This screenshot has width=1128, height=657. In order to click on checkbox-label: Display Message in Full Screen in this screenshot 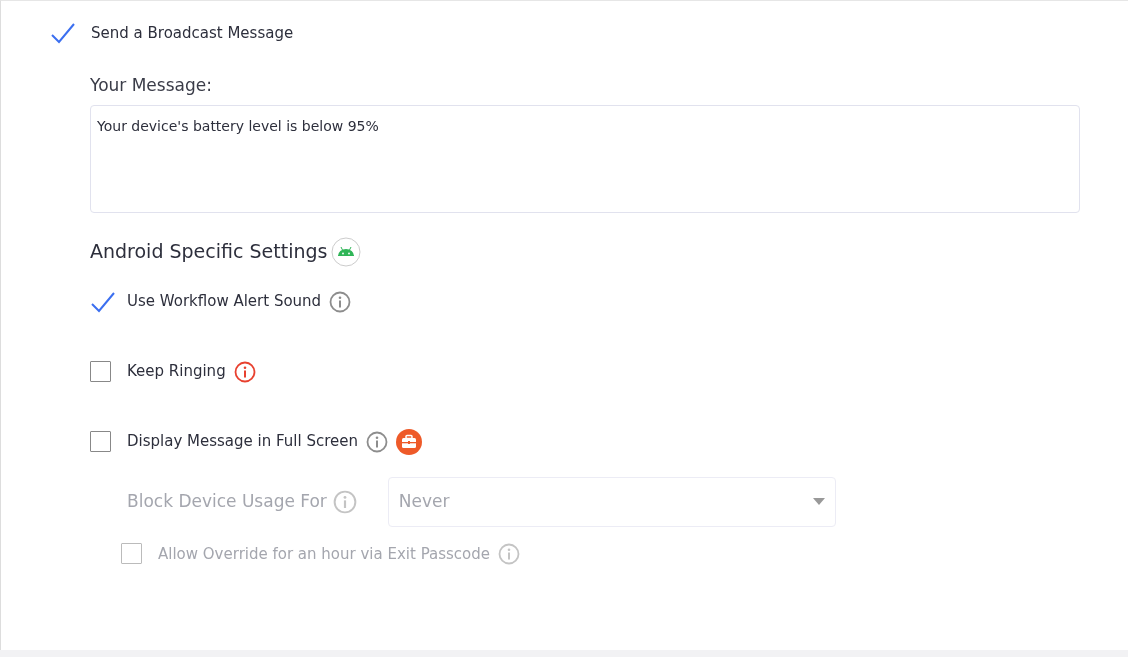, I will do `click(242, 442)`.